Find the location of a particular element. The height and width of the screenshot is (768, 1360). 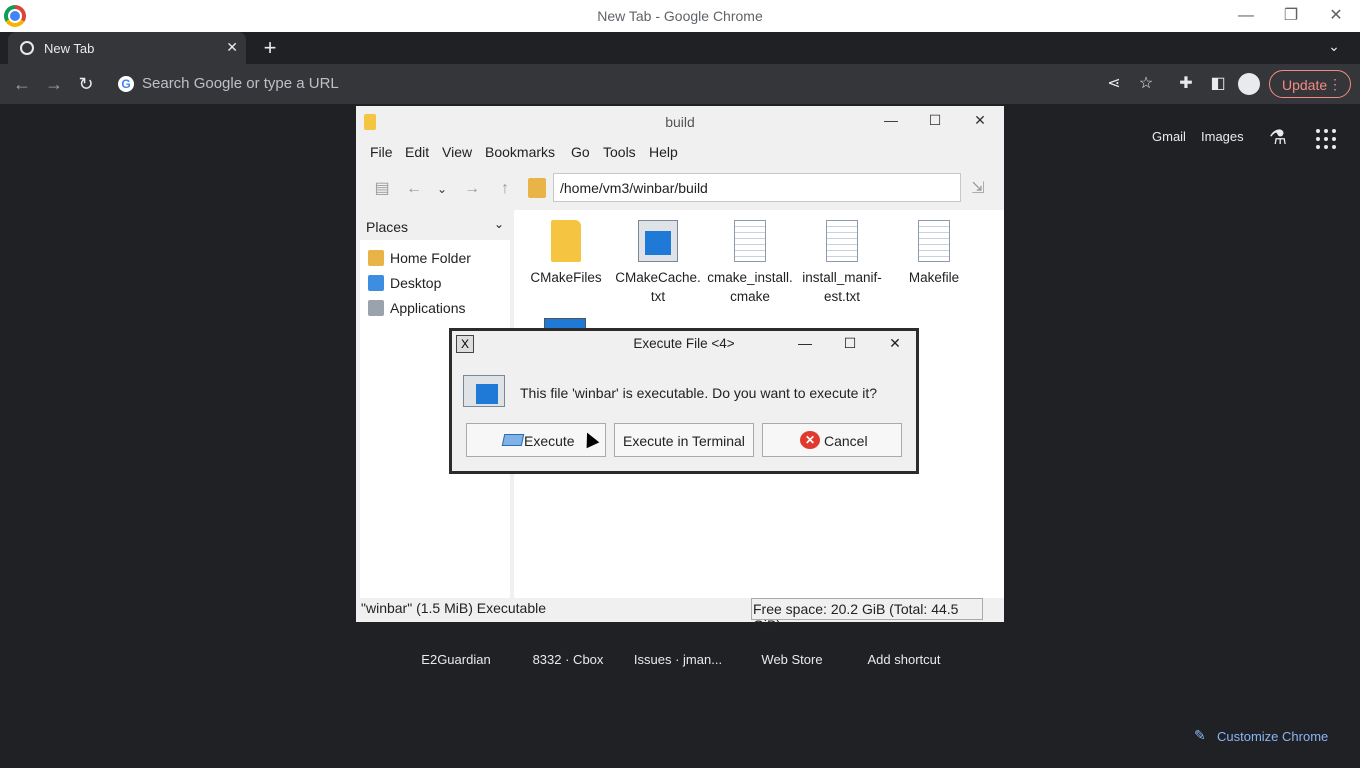

file-item: cmake_install. cmake is located at coordinates (750, 263).